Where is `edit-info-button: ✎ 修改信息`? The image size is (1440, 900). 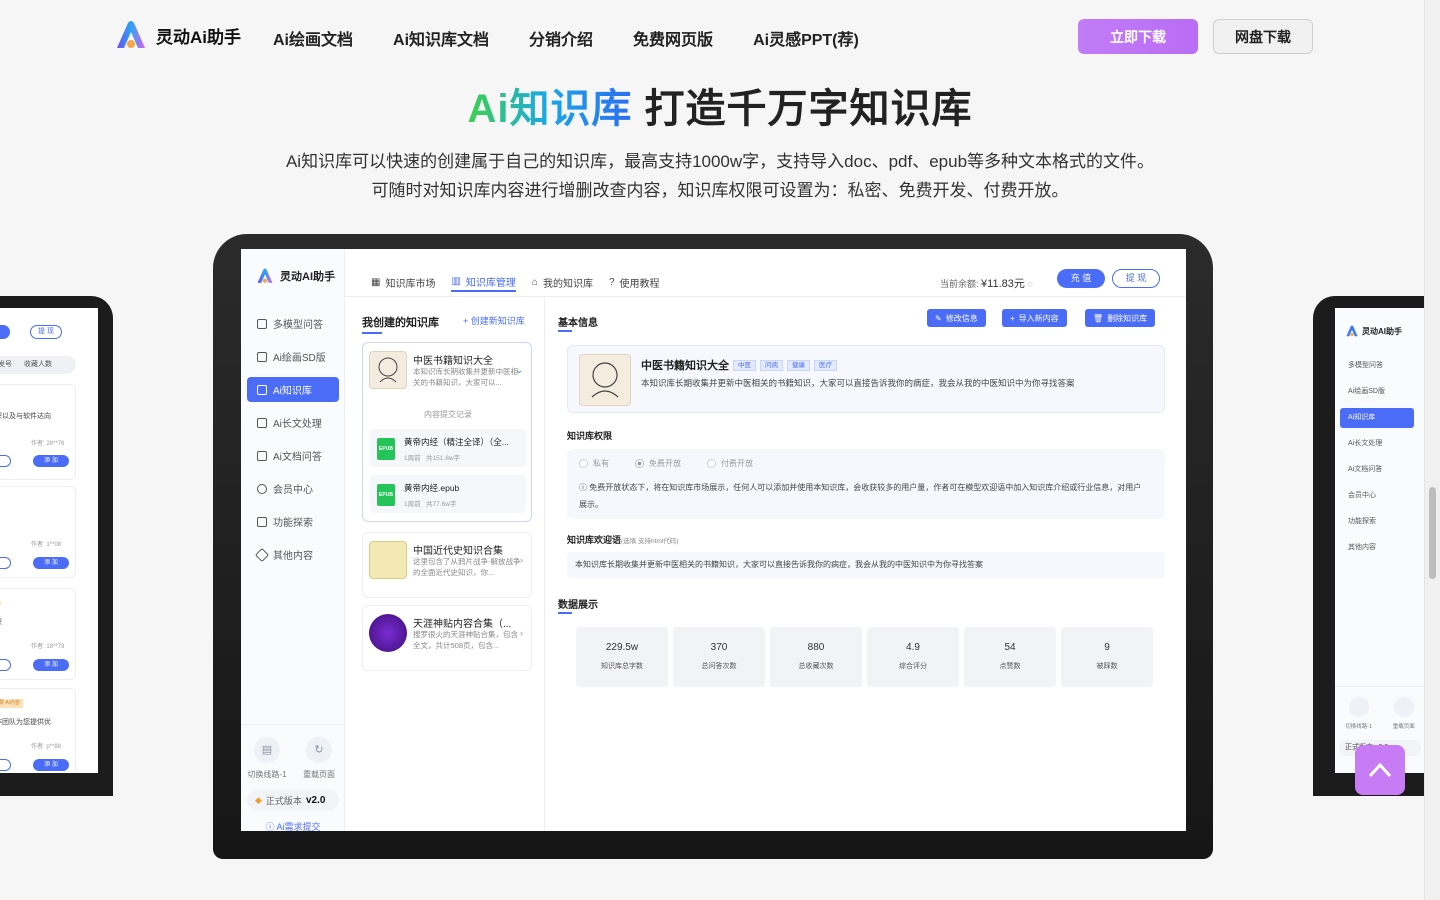 edit-info-button: ✎ 修改信息 is located at coordinates (956, 318).